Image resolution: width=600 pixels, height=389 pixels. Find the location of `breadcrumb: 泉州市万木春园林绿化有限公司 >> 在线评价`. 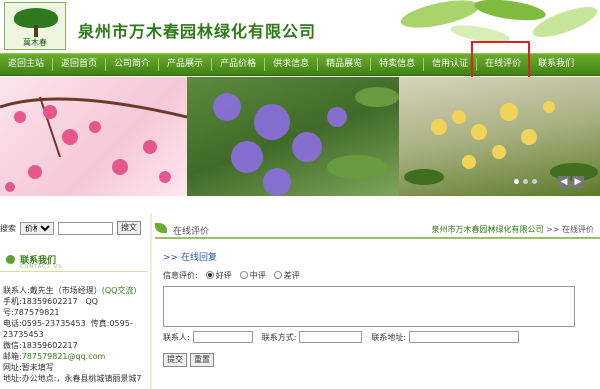

breadcrumb: 泉州市万木春园林绿化有限公司 >> 在线评价 is located at coordinates (513, 229).